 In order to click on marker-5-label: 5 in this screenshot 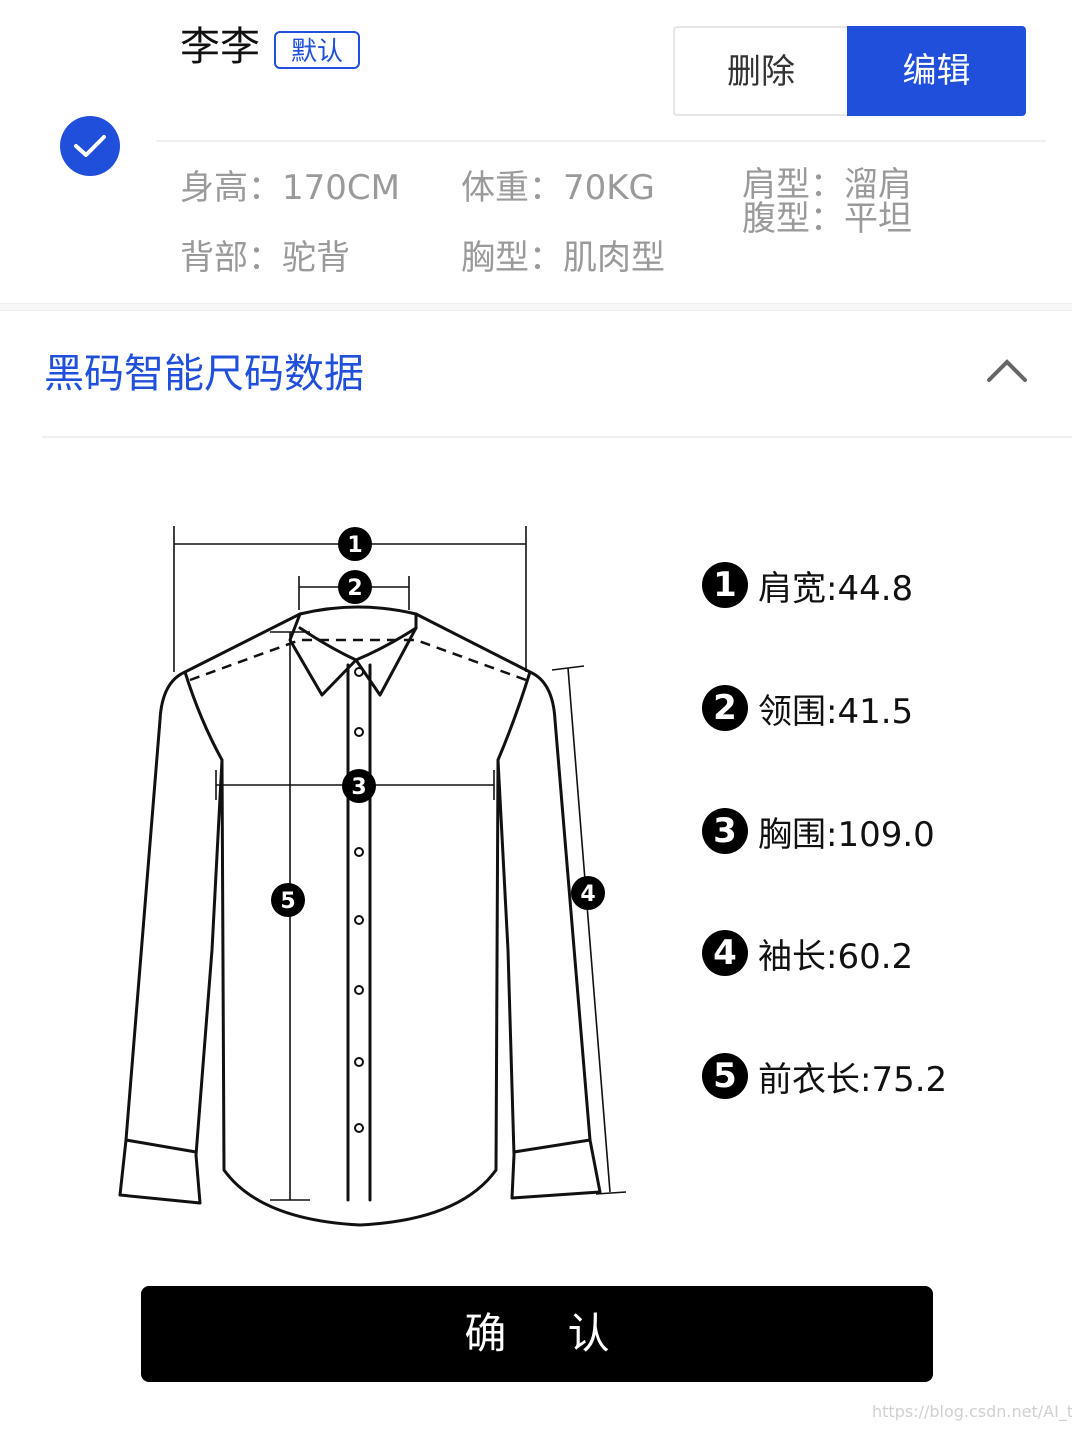, I will do `click(287, 901)`.